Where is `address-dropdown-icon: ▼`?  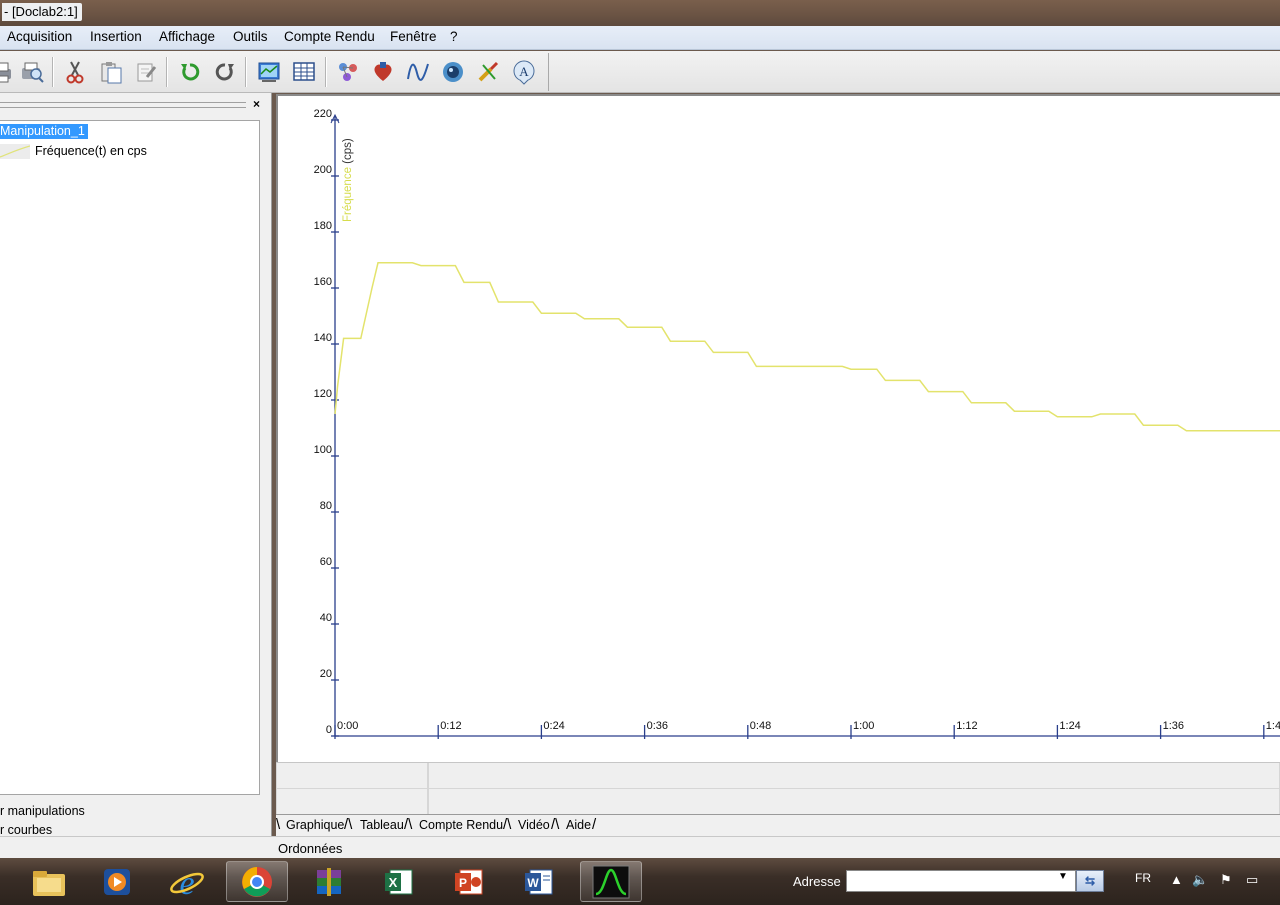
address-dropdown-icon: ▼ is located at coordinates (1063, 876).